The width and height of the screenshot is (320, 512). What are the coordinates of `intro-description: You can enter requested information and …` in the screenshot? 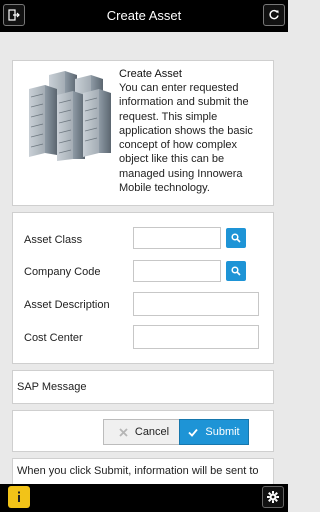 It's located at (186, 138).